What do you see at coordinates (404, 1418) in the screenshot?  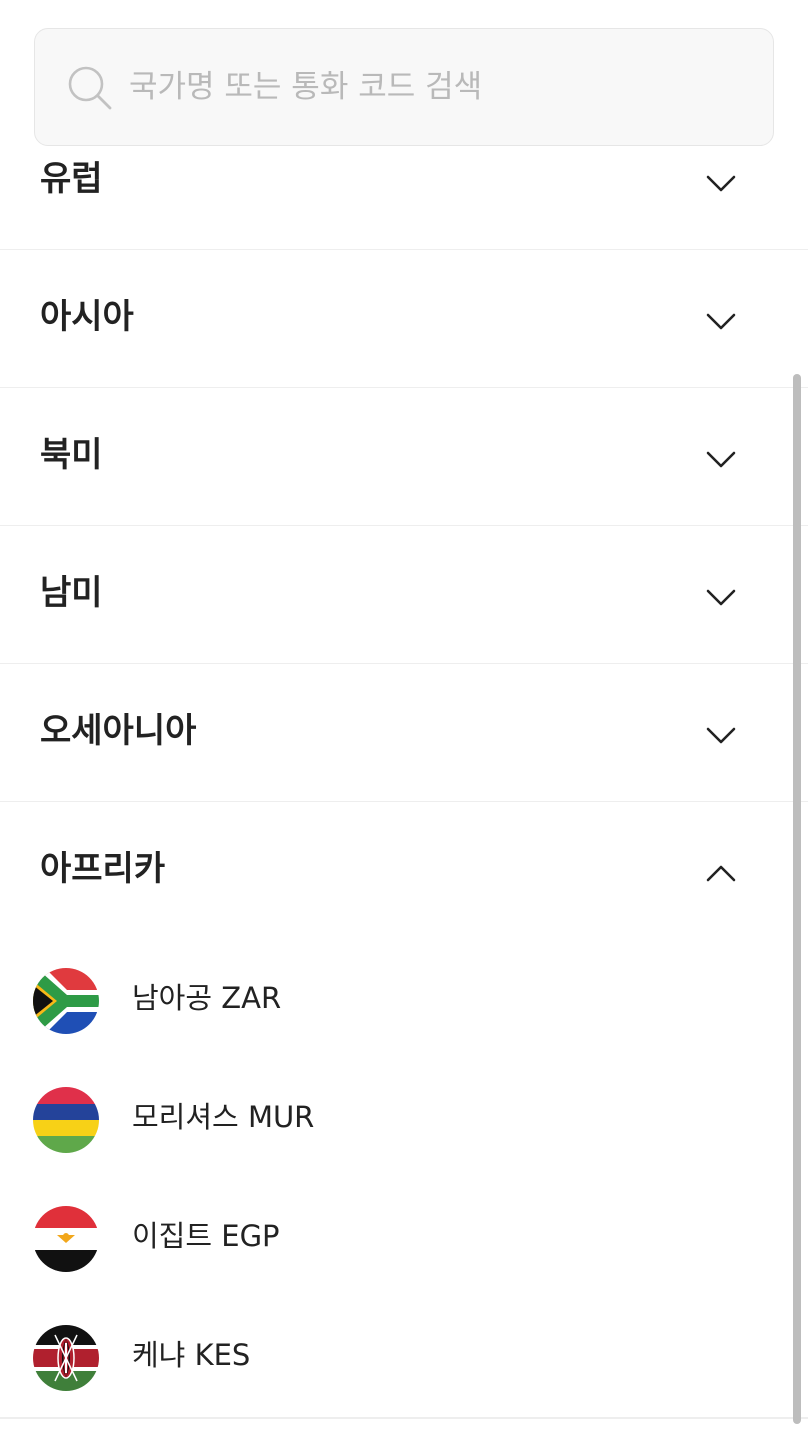 I see `list-divider` at bounding box center [404, 1418].